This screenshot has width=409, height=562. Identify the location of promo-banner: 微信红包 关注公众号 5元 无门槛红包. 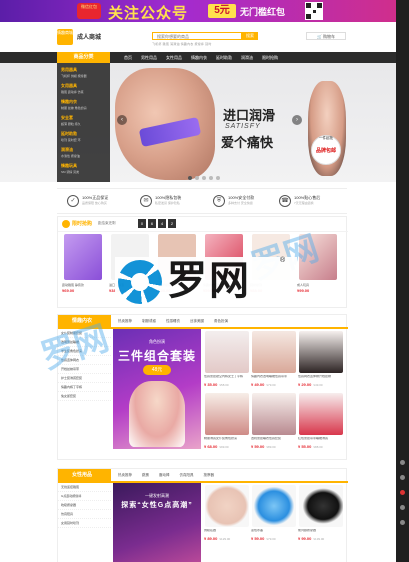
(198, 11).